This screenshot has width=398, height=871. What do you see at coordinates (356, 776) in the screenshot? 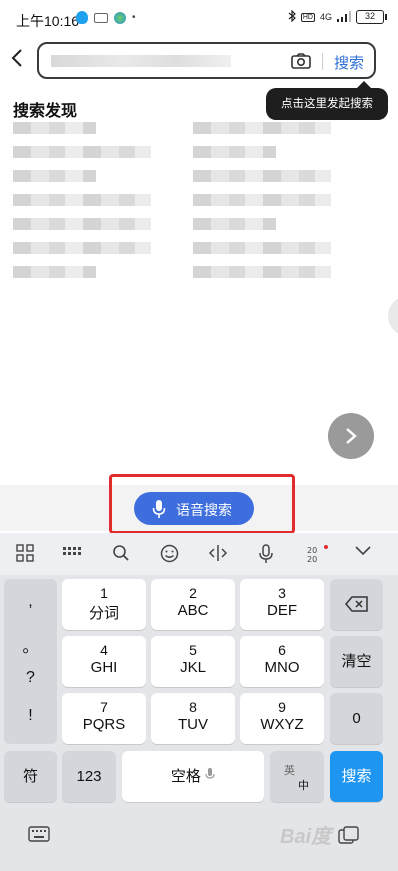
I see `keyboard-search-button: 搜索` at bounding box center [356, 776].